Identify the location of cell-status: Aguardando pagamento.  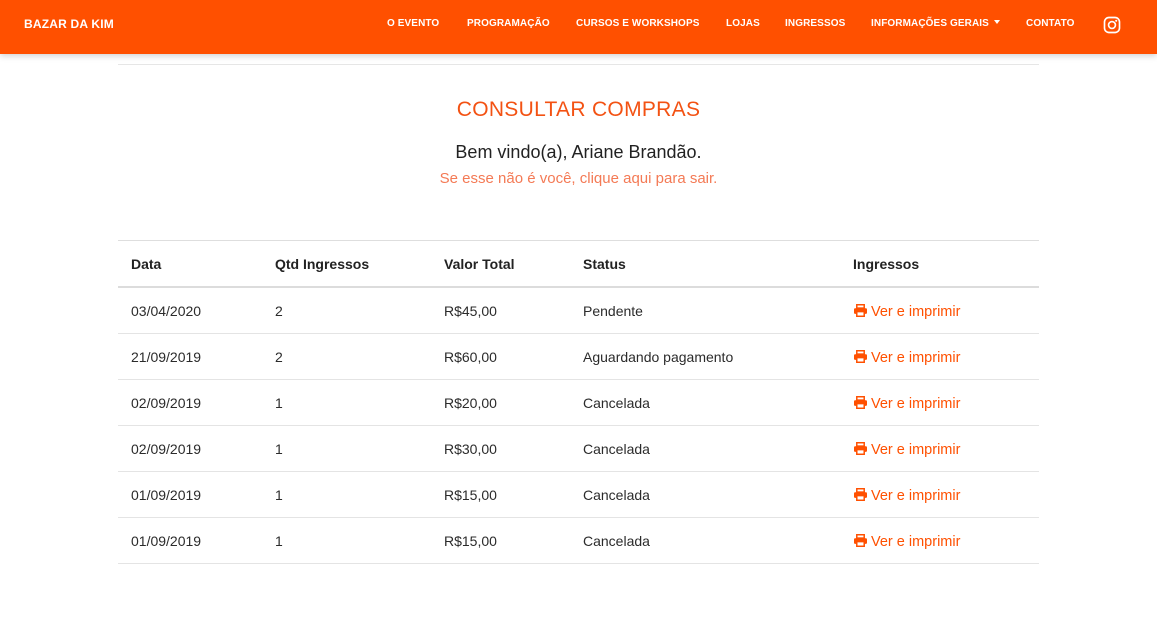
(658, 357).